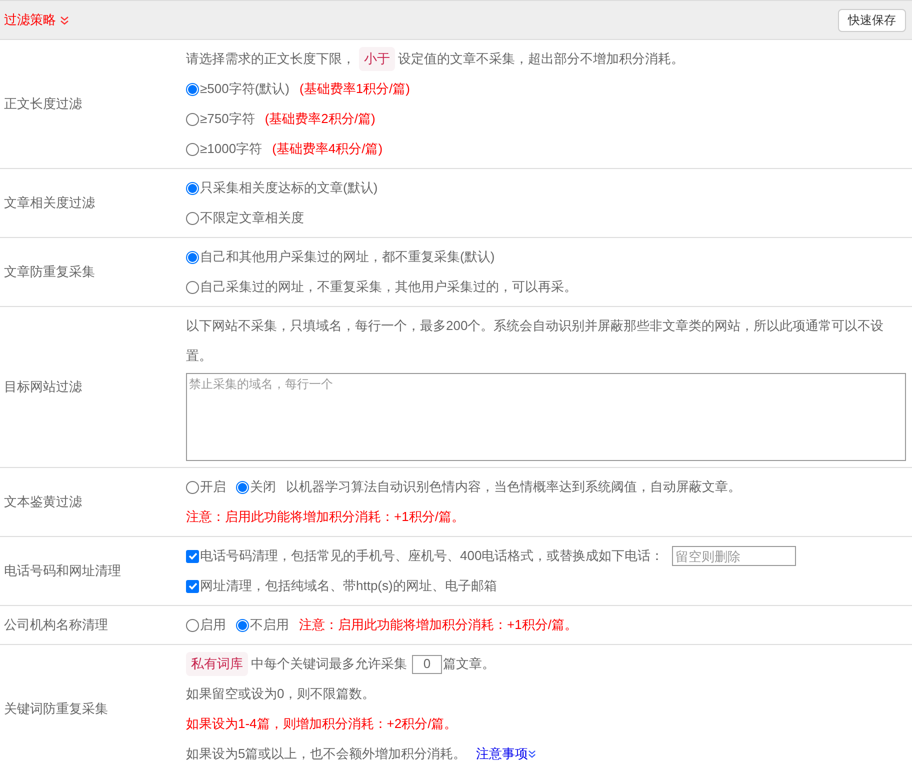 The width and height of the screenshot is (912, 768). What do you see at coordinates (340, 257) in the screenshot?
I see `radio-option: 自己和其他用户采集过的网址，都不重复采集(默认)` at bounding box center [340, 257].